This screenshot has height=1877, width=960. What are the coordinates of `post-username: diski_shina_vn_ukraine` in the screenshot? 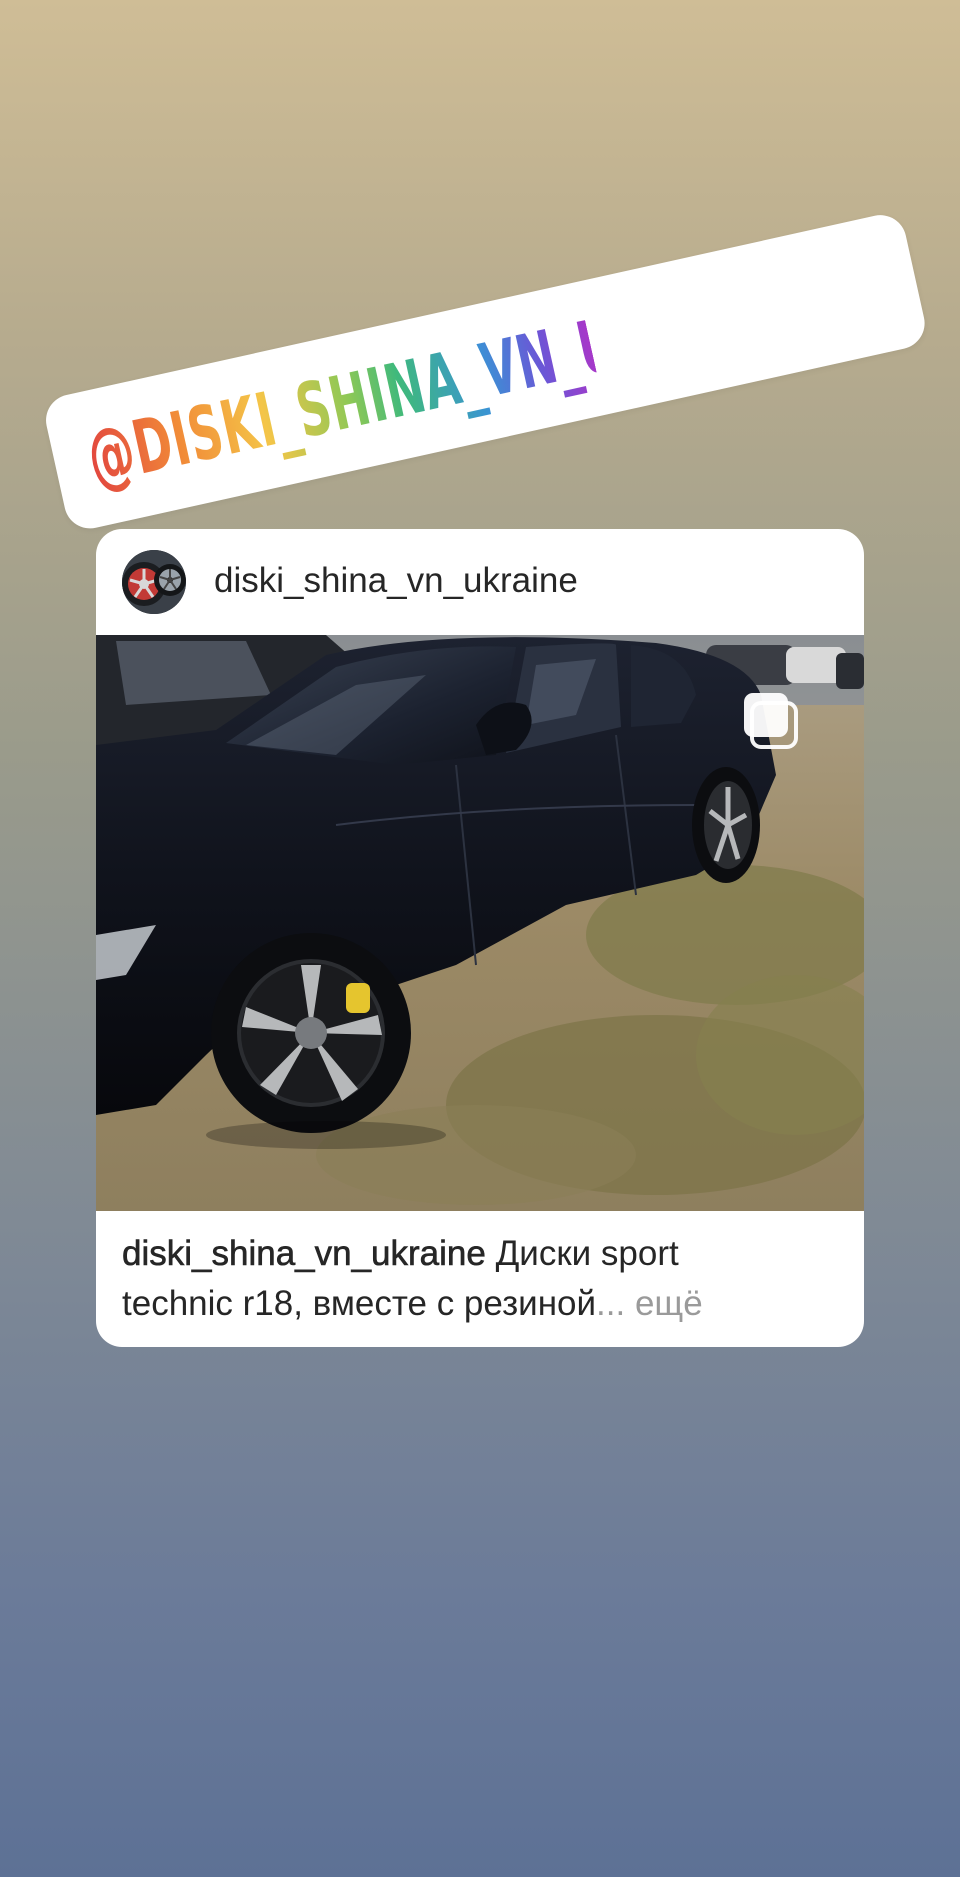 It's located at (396, 581).